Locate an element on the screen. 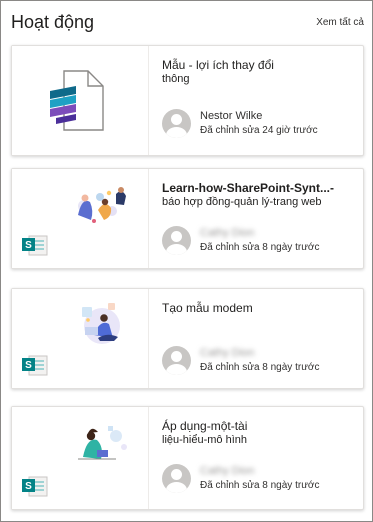  document-title: Áp dụng-một-tài is located at coordinates (258, 426).